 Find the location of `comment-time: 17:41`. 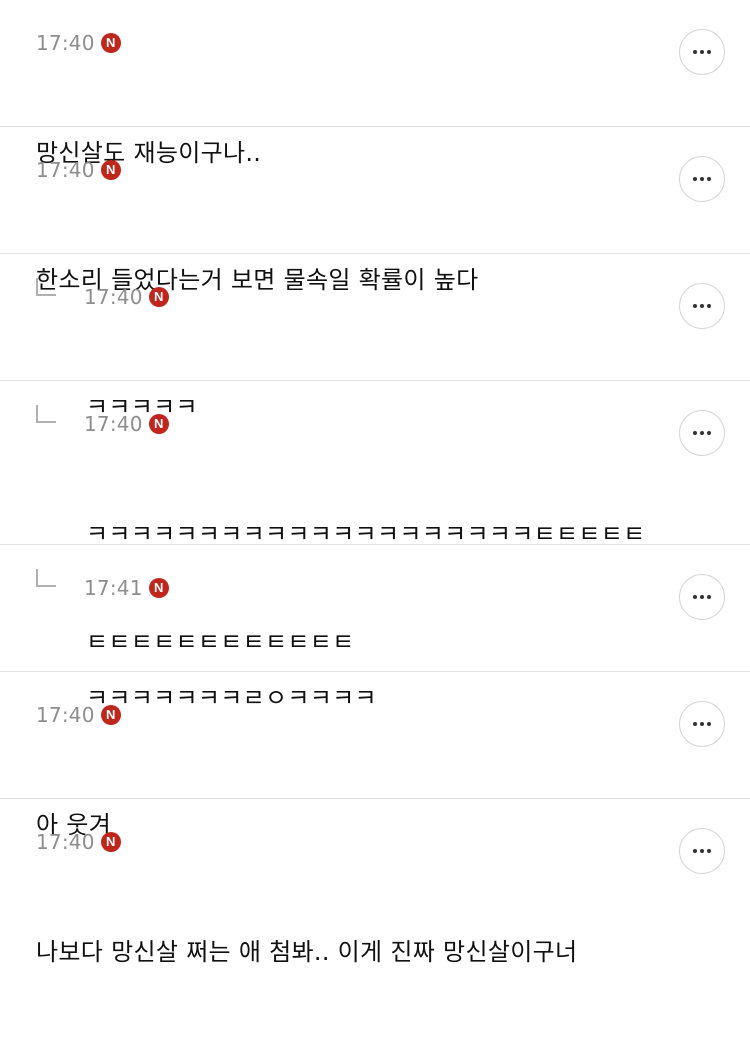

comment-time: 17:41 is located at coordinates (113, 588).